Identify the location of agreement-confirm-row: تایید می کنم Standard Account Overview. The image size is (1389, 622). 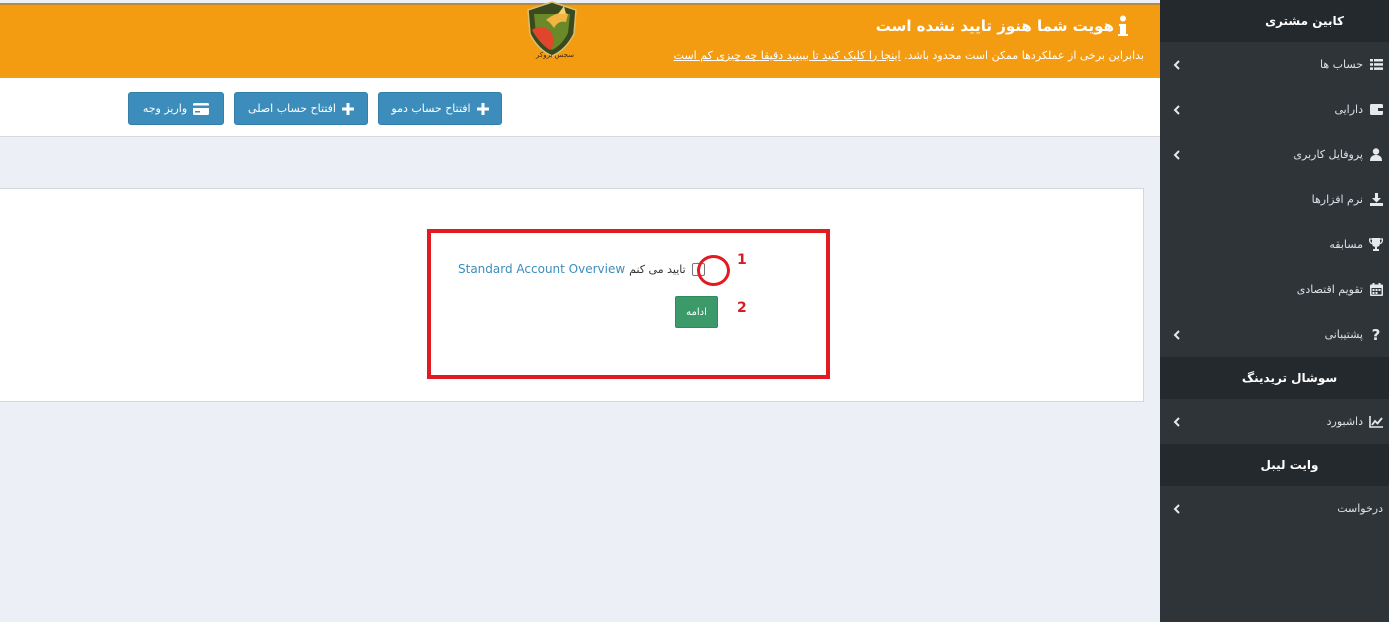
(581, 269).